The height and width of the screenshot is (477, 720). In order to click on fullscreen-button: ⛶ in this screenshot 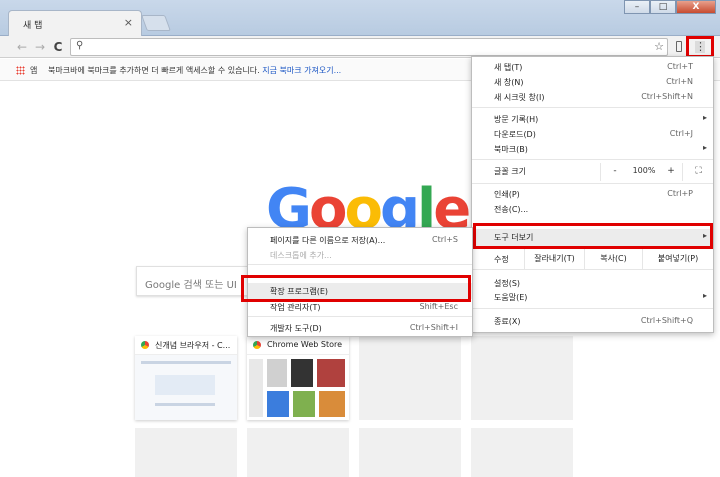, I will do `click(697, 172)`.